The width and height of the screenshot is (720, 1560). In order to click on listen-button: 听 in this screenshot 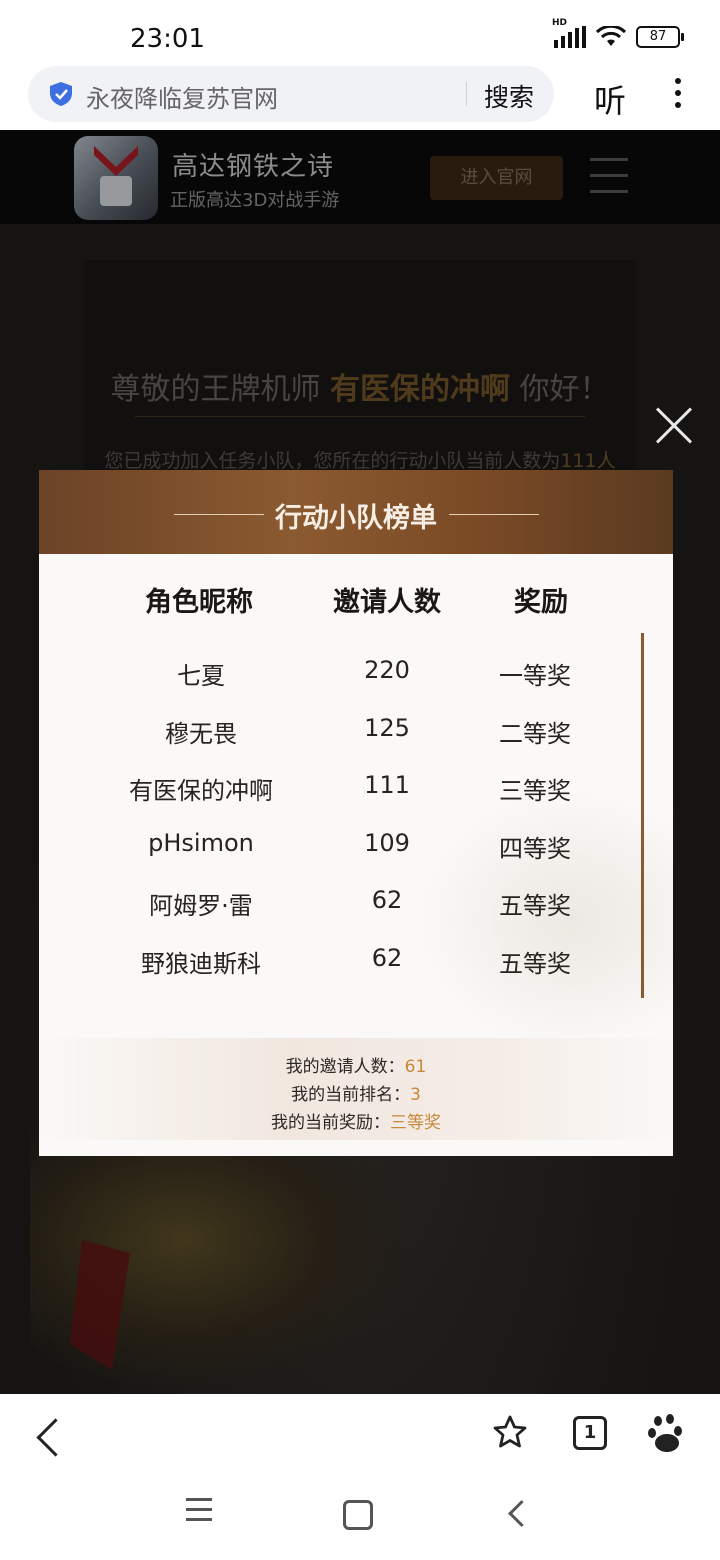, I will do `click(610, 99)`.